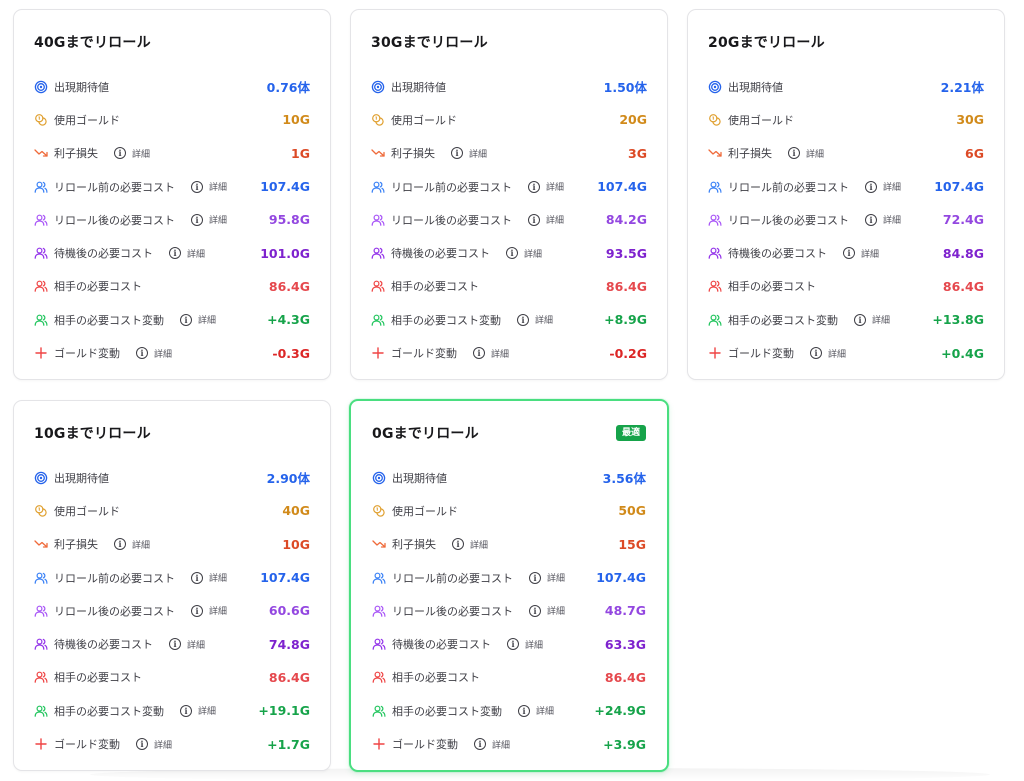  Describe the element at coordinates (425, 434) in the screenshot. I see `card-title: 0Gまでリロール` at that location.